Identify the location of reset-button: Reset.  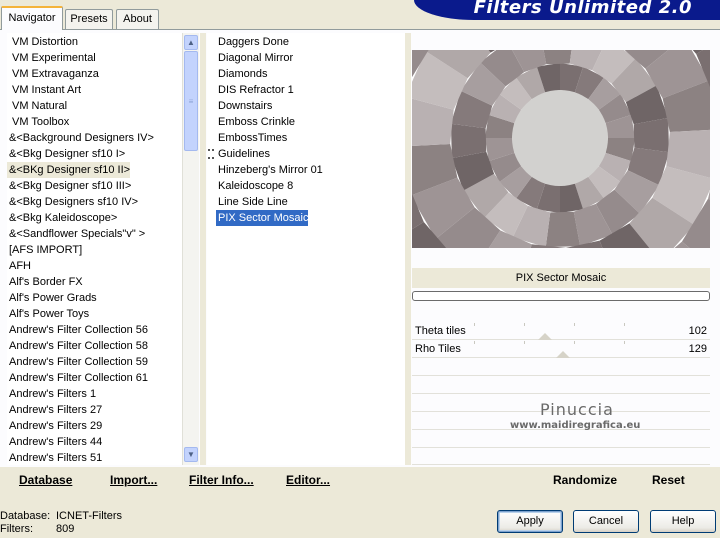
(668, 480).